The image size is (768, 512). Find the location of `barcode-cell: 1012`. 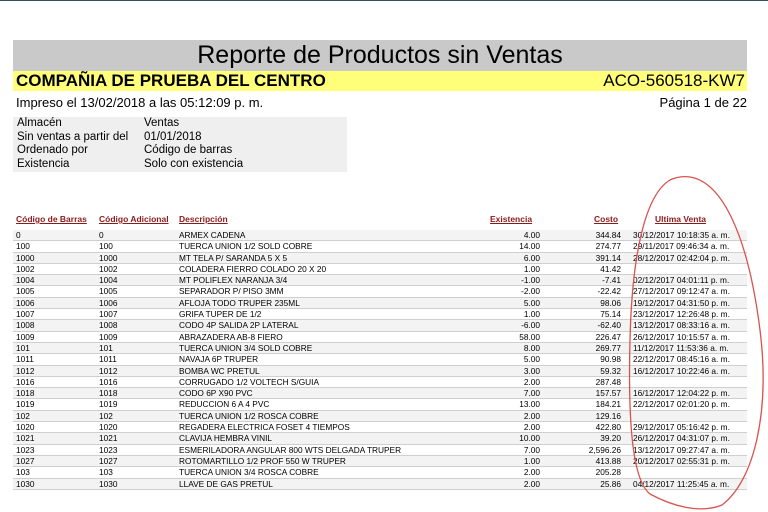

barcode-cell: 1012 is located at coordinates (25, 370).